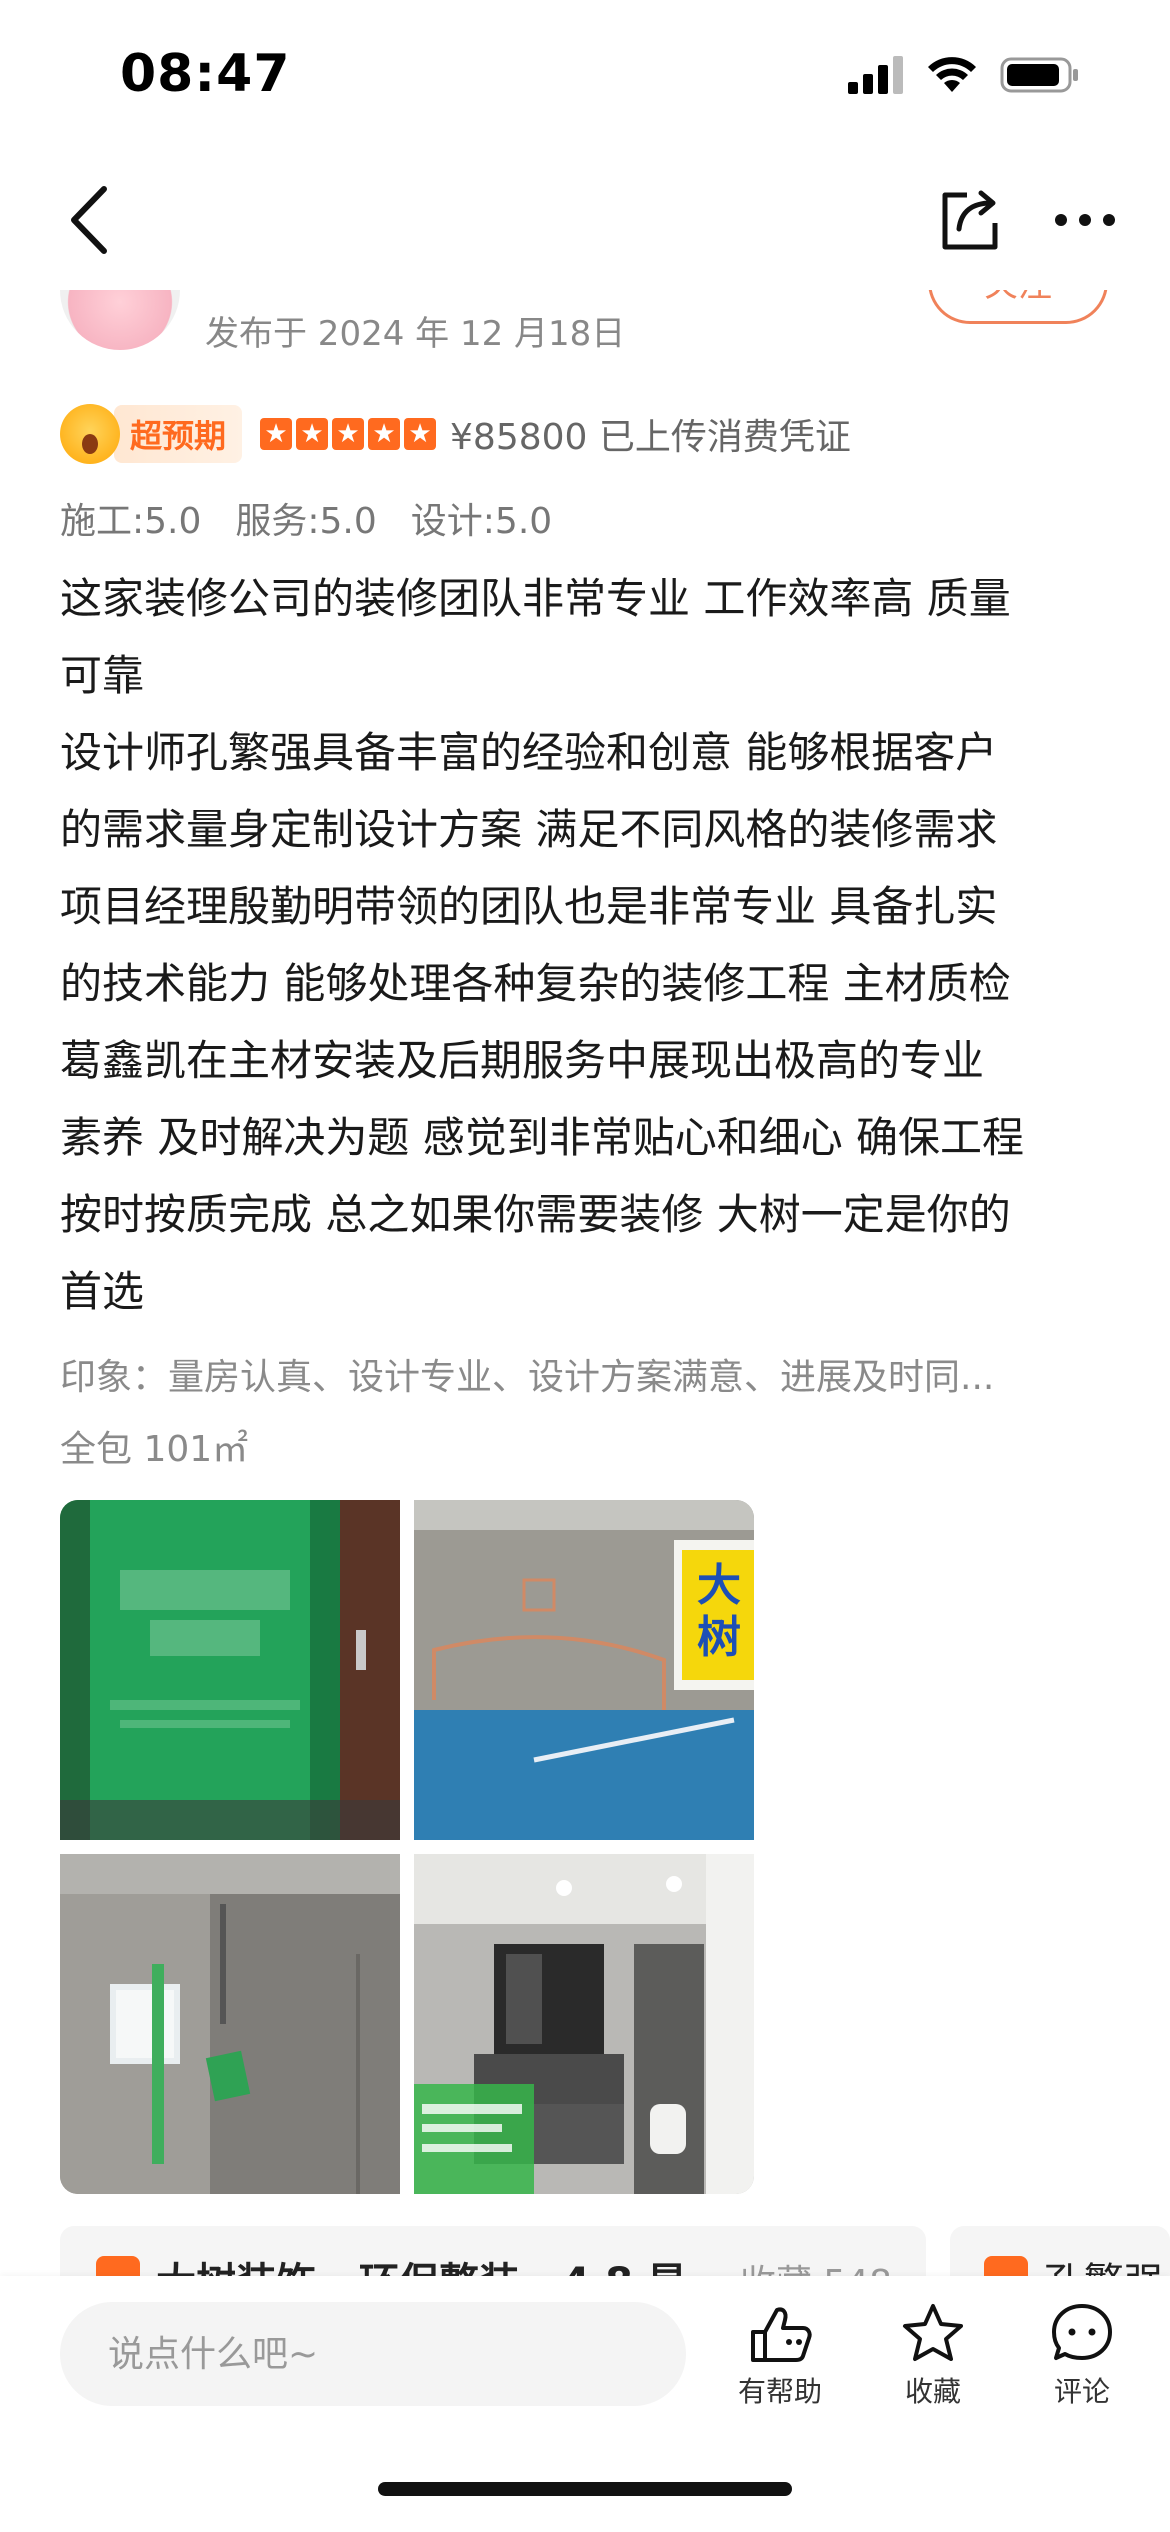 Image resolution: width=1170 pixels, height=2532 pixels. I want to click on photo-door, so click(230, 1670).